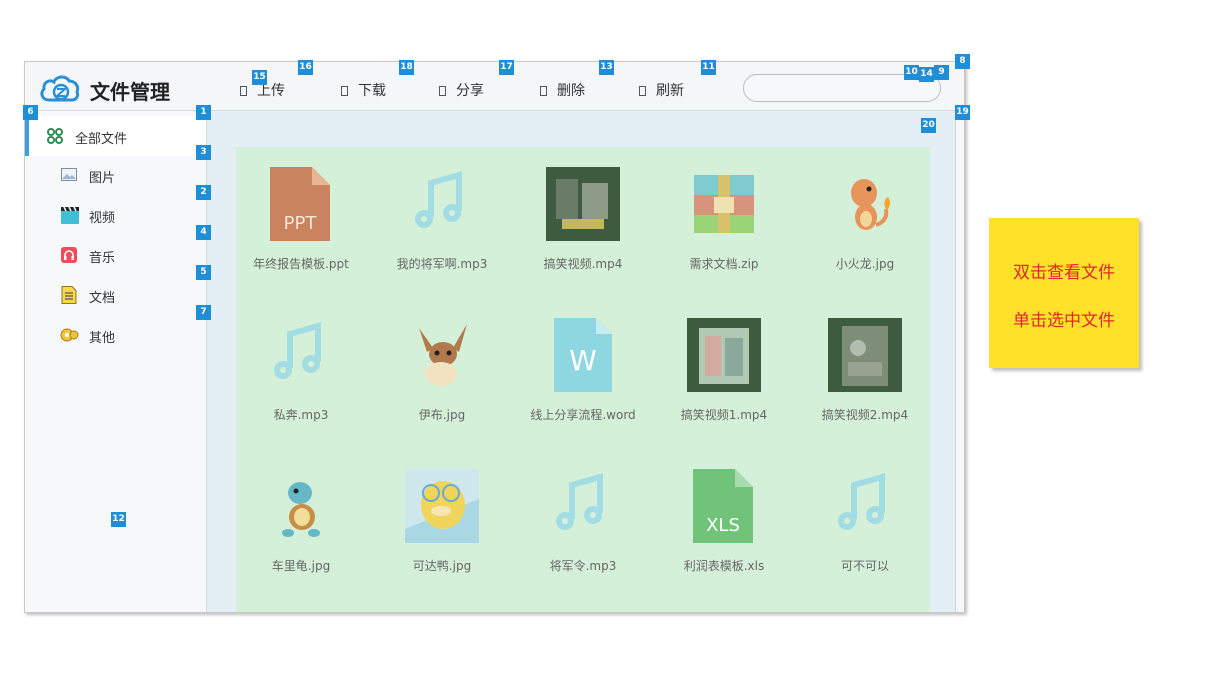  I want to click on sidebar-item-images: 图片, so click(115, 175).